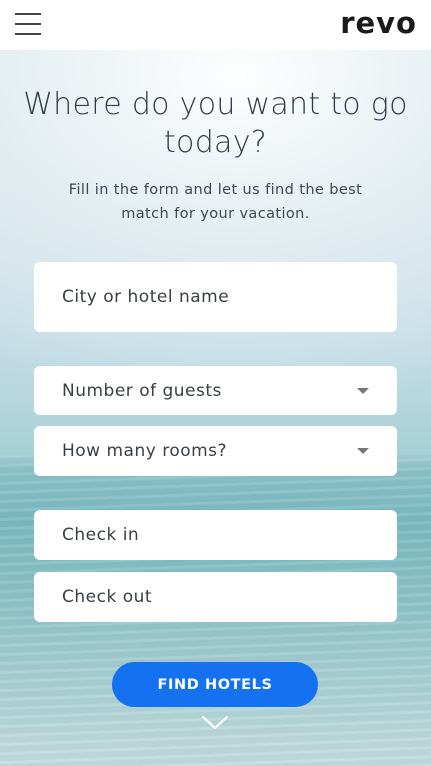 This screenshot has width=431, height=766. Describe the element at coordinates (146, 297) in the screenshot. I see `destination-placeholder: City or hotel name` at that location.